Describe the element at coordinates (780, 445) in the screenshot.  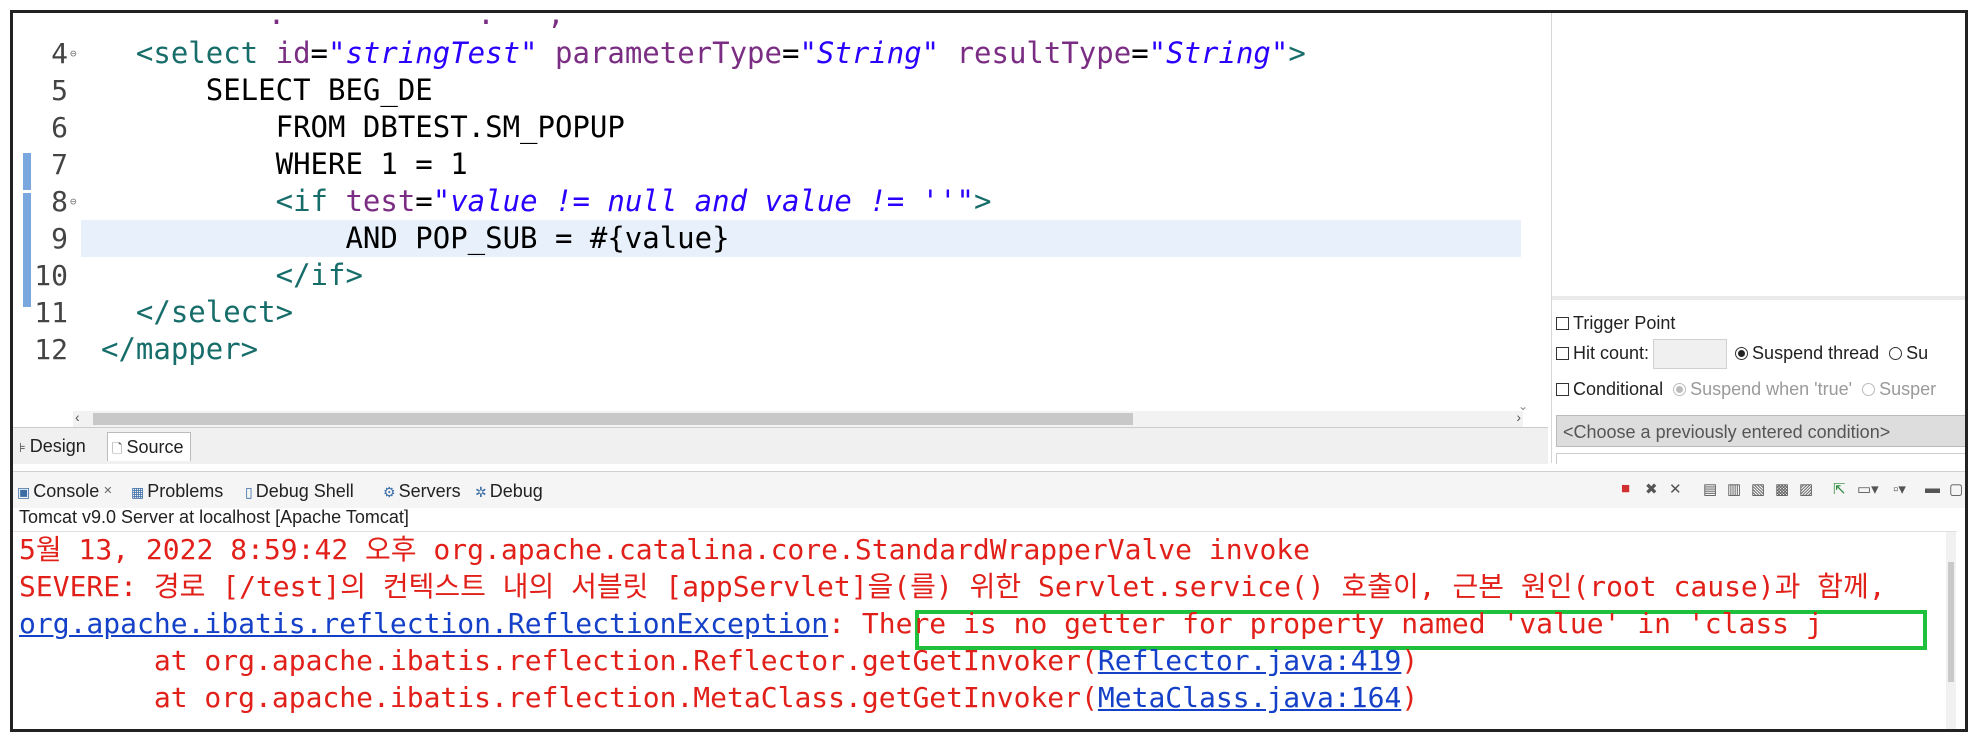
I see `editor-mode-tabs: ⊧ Design 🗋 Source` at that location.